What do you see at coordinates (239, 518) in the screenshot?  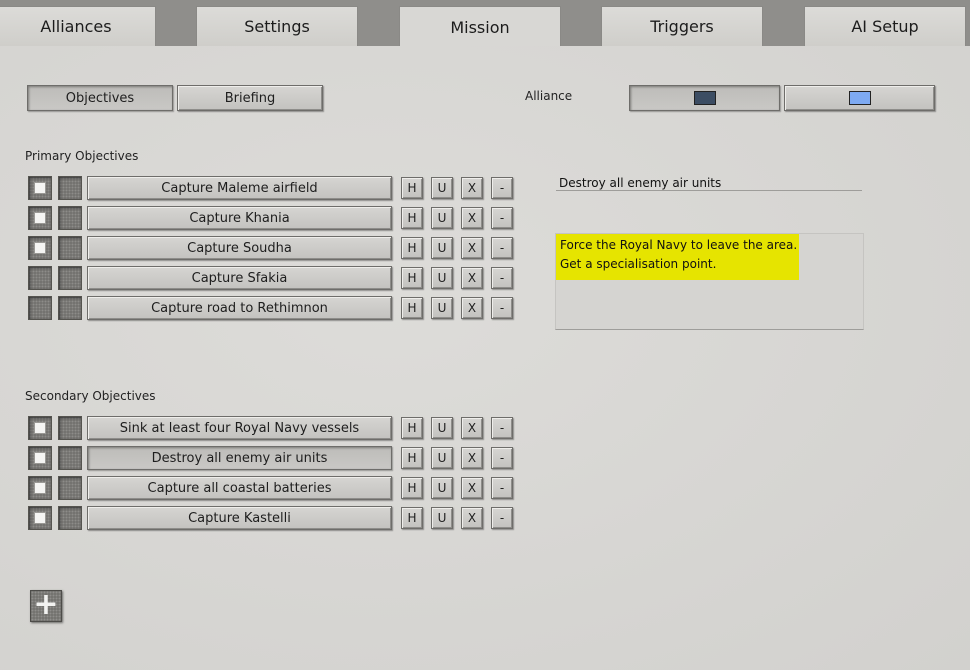 I see `objective-button: Capture Kastelli` at bounding box center [239, 518].